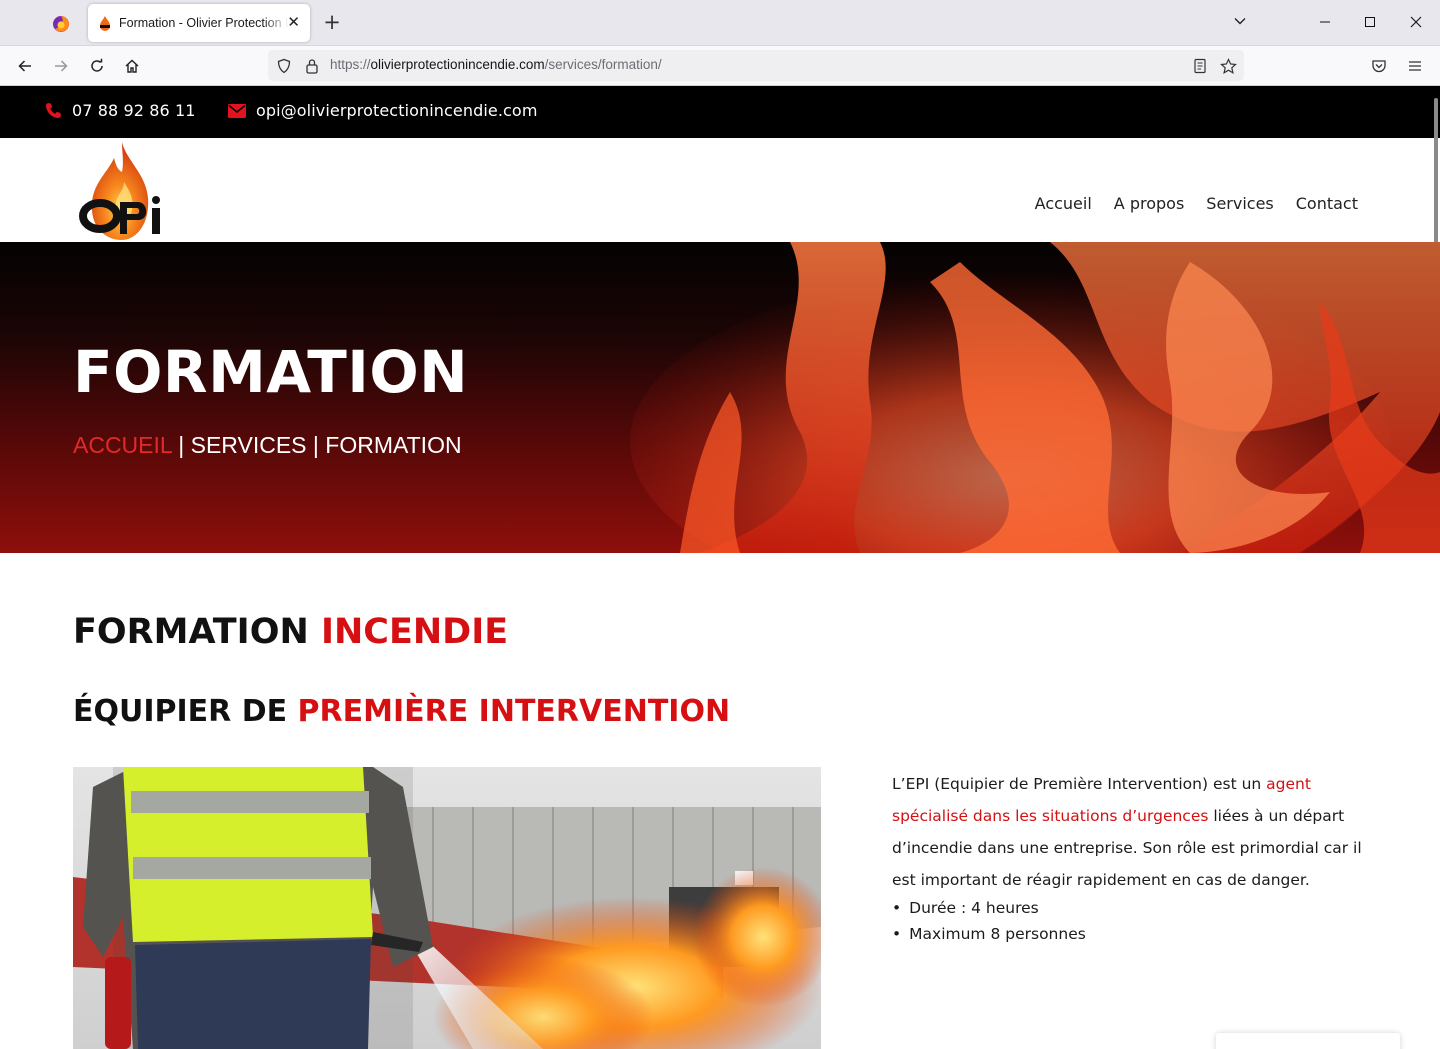 This screenshot has width=1440, height=1049. I want to click on site-favicon-icon, so click(105, 23).